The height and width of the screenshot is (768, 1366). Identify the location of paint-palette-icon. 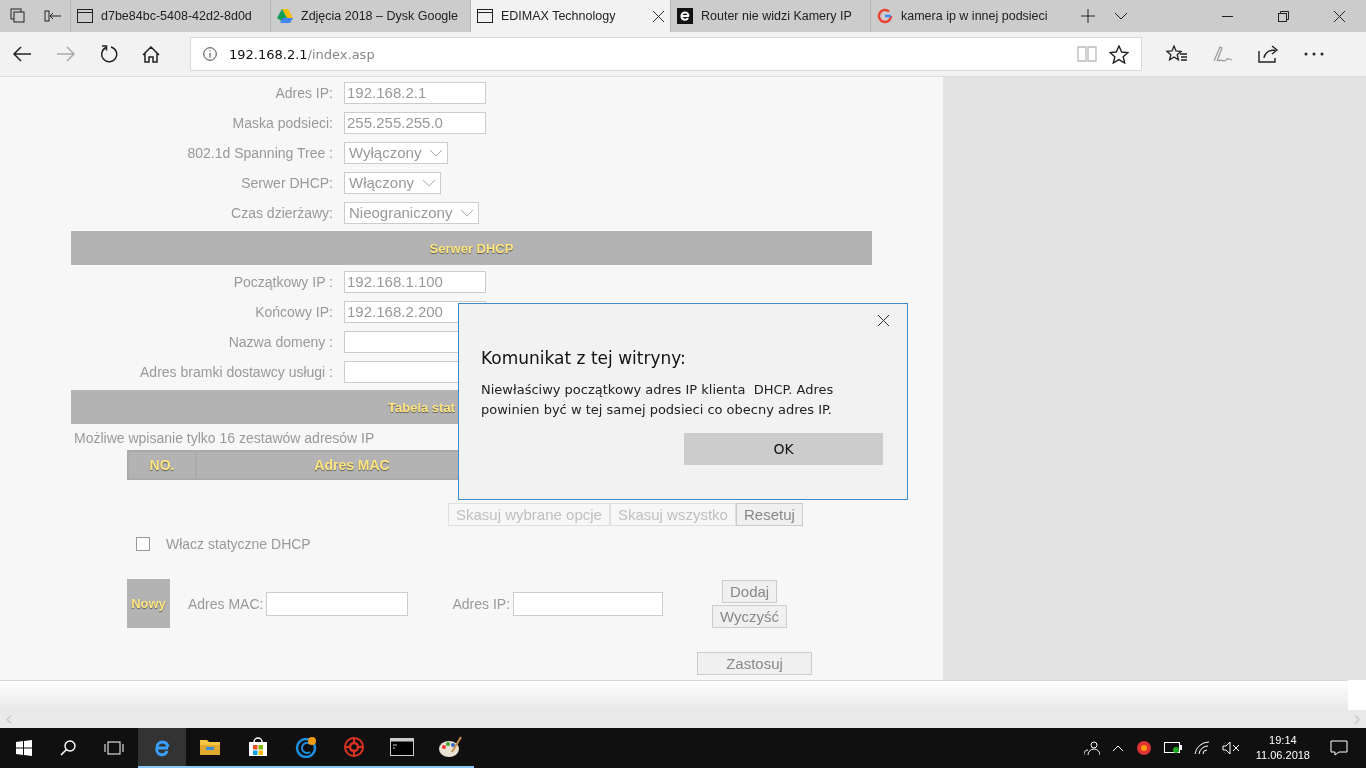
(450, 747).